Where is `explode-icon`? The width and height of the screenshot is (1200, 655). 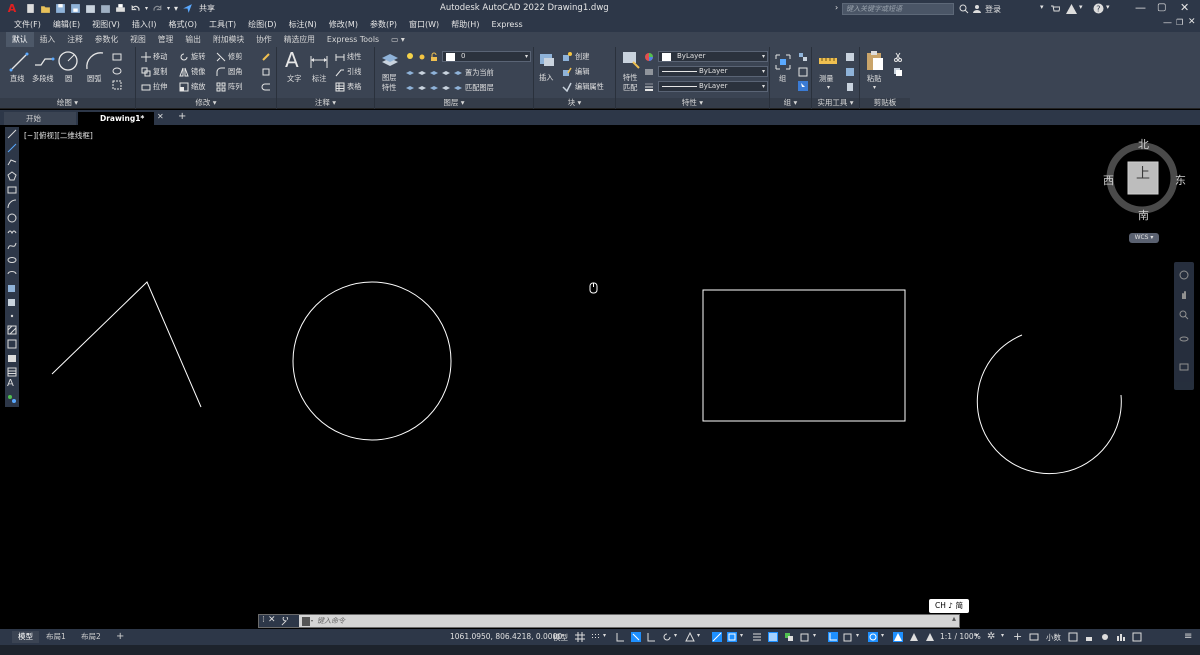
explode-icon is located at coordinates (266, 72).